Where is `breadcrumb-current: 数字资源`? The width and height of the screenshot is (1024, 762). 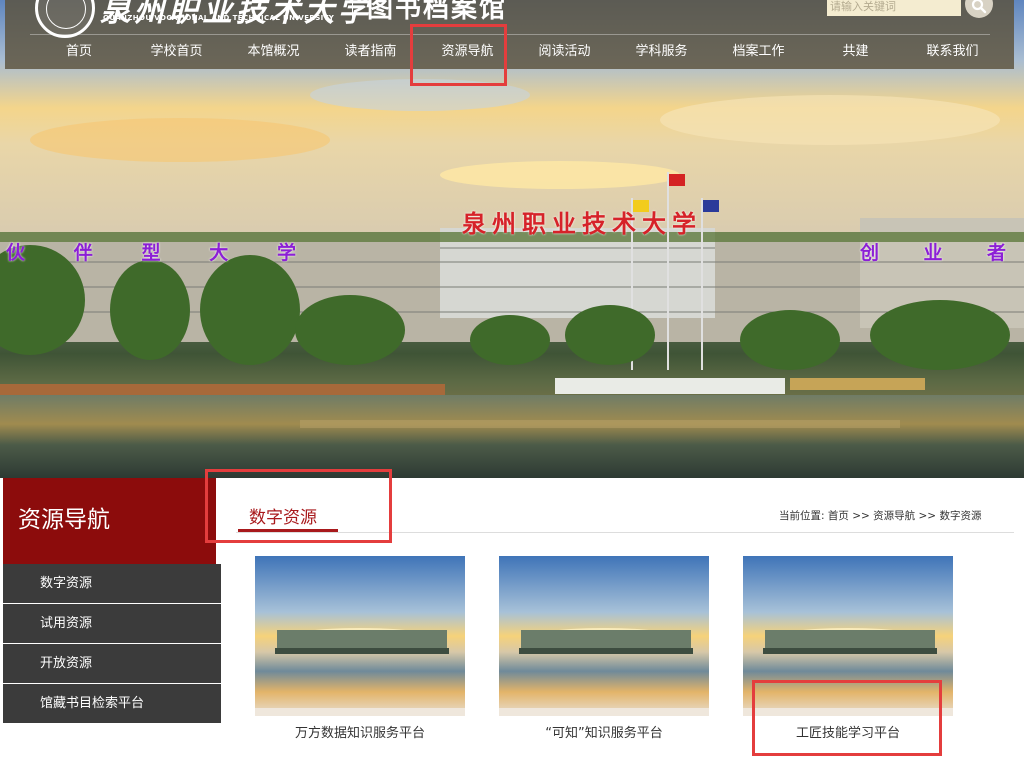 breadcrumb-current: 数字资源 is located at coordinates (960, 516).